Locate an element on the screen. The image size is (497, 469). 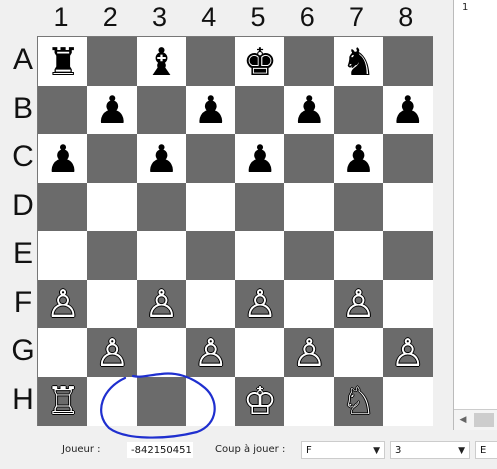
square-A6 is located at coordinates (309, 61).